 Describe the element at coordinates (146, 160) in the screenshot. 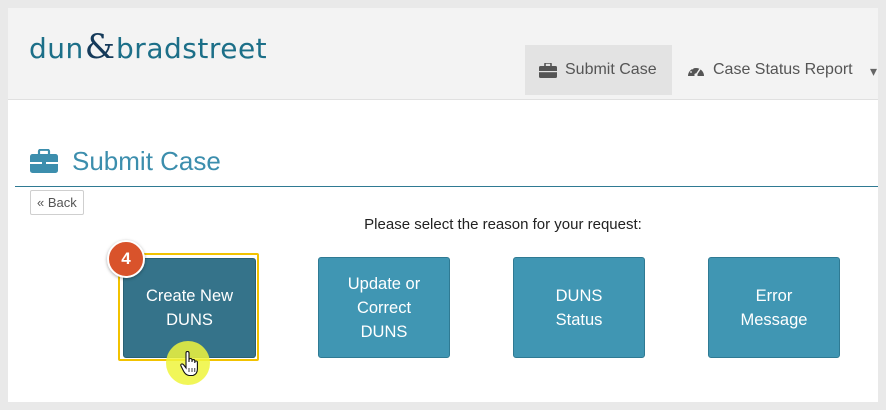

I see `page-title: Submit Case` at that location.